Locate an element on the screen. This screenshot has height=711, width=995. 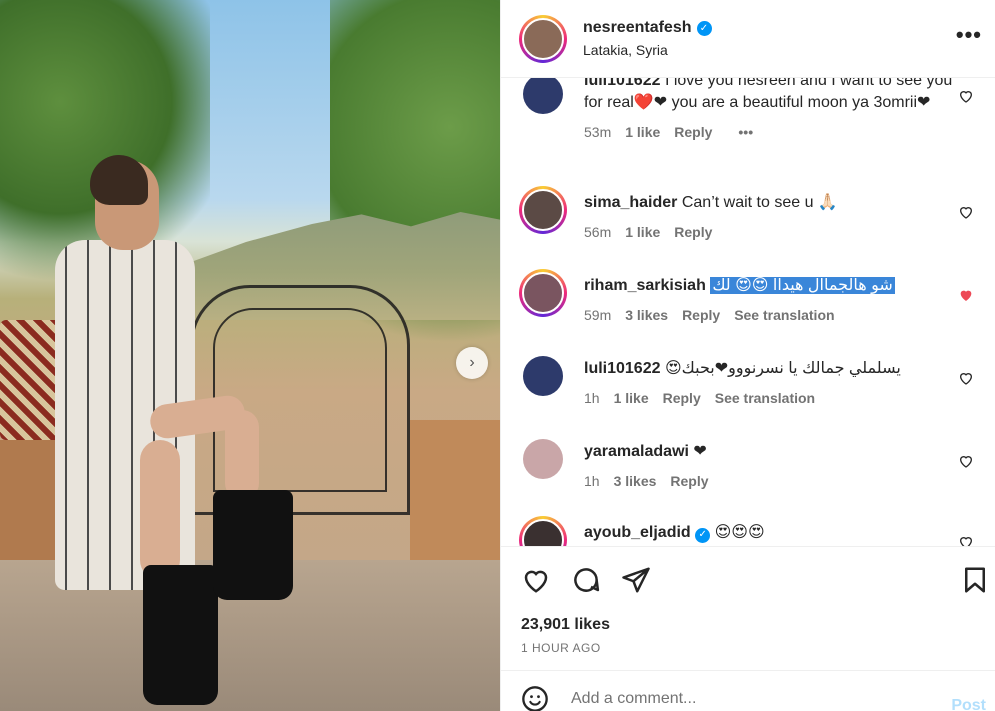
more-options-icon: ••• is located at coordinates (969, 35).